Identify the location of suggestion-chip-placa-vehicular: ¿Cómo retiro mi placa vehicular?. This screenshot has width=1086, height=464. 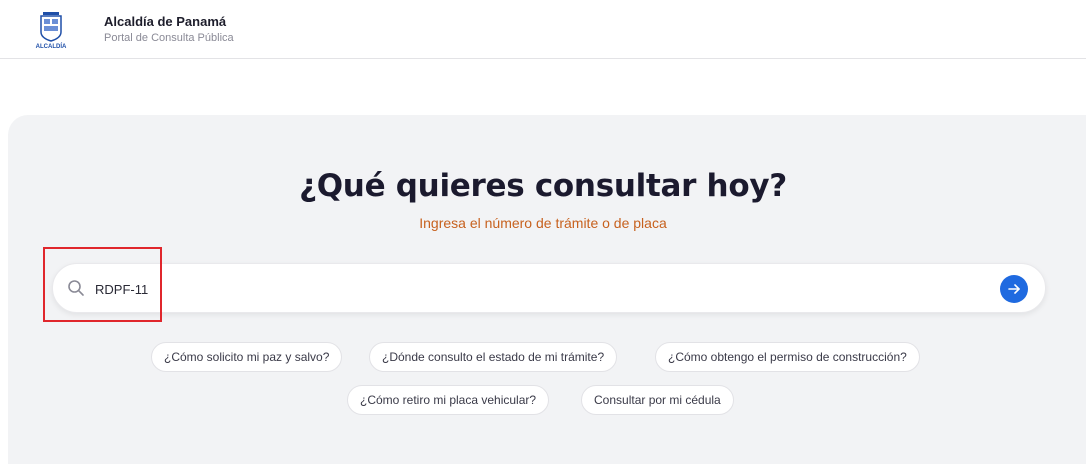
(448, 400).